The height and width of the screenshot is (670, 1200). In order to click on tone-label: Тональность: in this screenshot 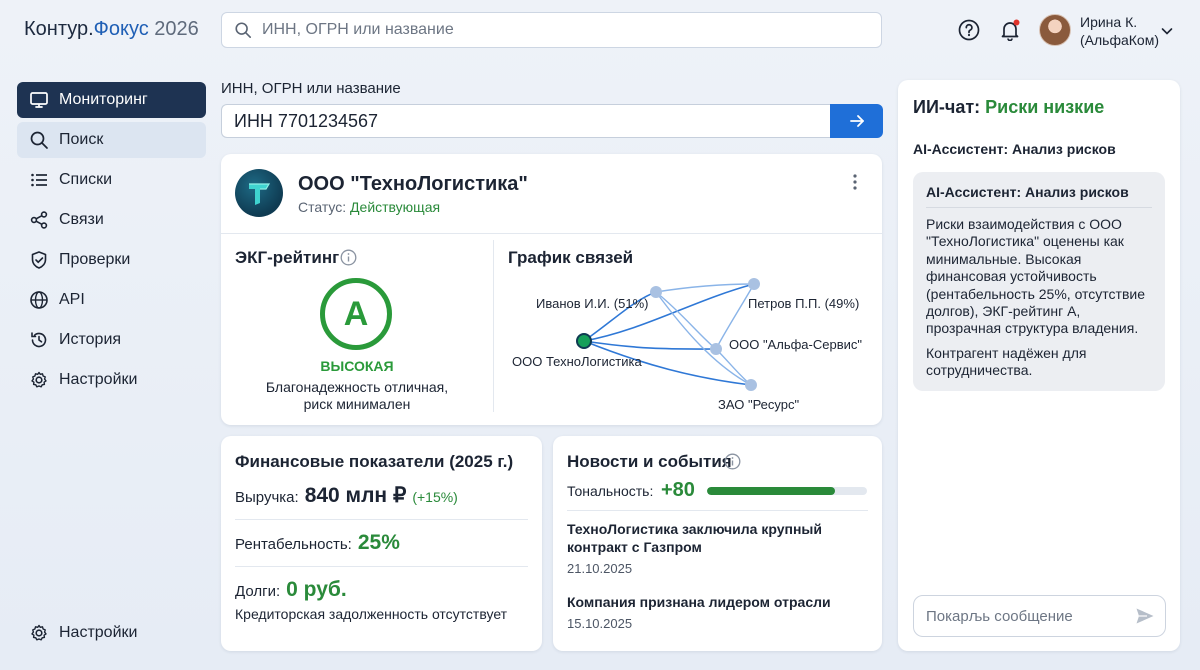, I will do `click(610, 491)`.